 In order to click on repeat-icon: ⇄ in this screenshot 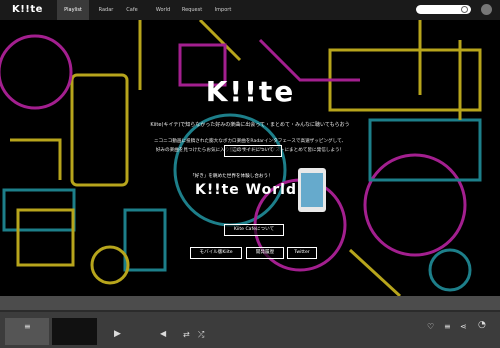, I will do `click(186, 334)`.